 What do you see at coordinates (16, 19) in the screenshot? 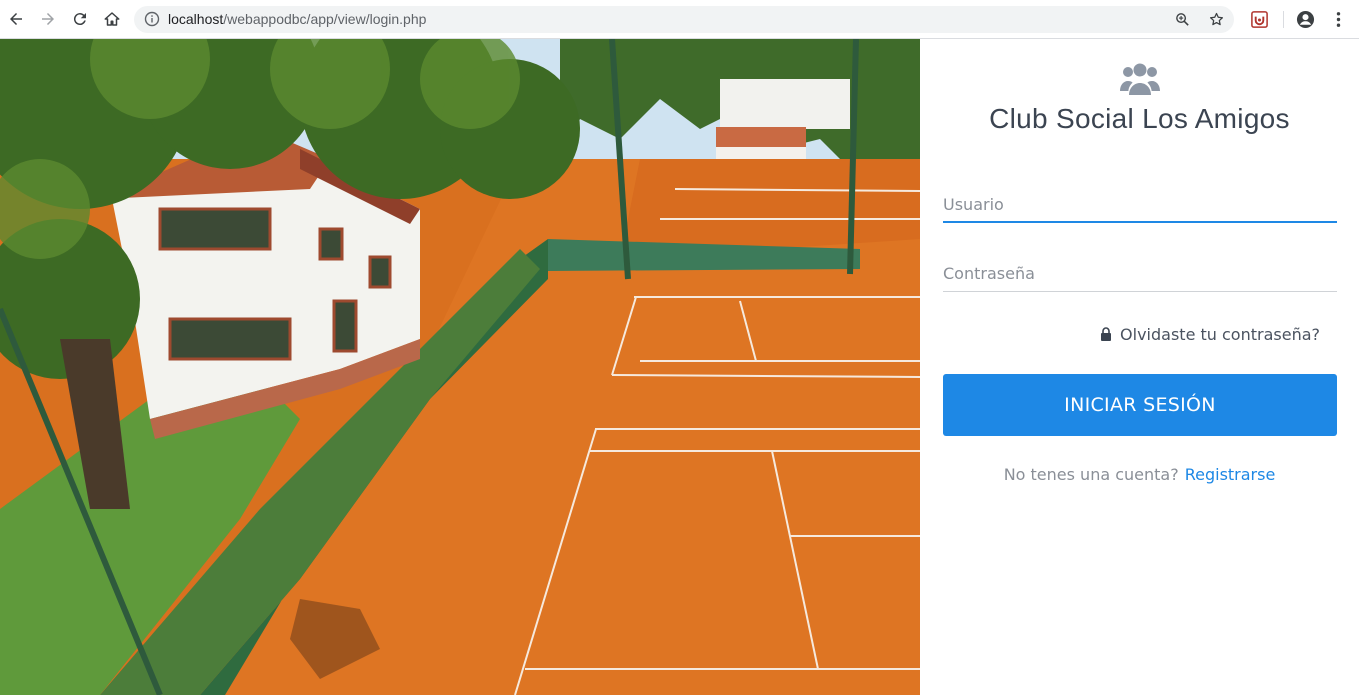
I see `back-icon` at bounding box center [16, 19].